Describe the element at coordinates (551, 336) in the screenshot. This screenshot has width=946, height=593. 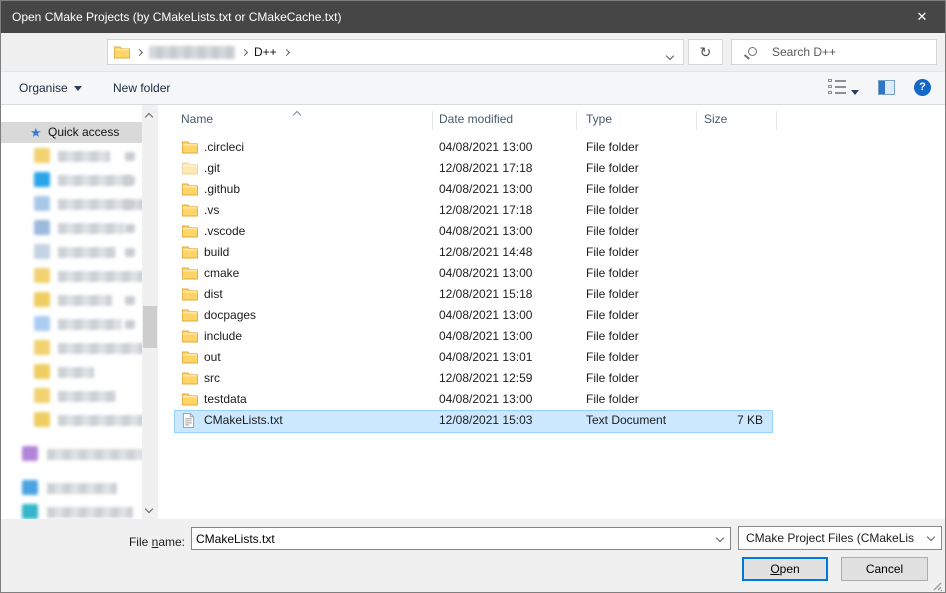
I see `file-row: include 04/08/2021 13:00 File folder` at that location.